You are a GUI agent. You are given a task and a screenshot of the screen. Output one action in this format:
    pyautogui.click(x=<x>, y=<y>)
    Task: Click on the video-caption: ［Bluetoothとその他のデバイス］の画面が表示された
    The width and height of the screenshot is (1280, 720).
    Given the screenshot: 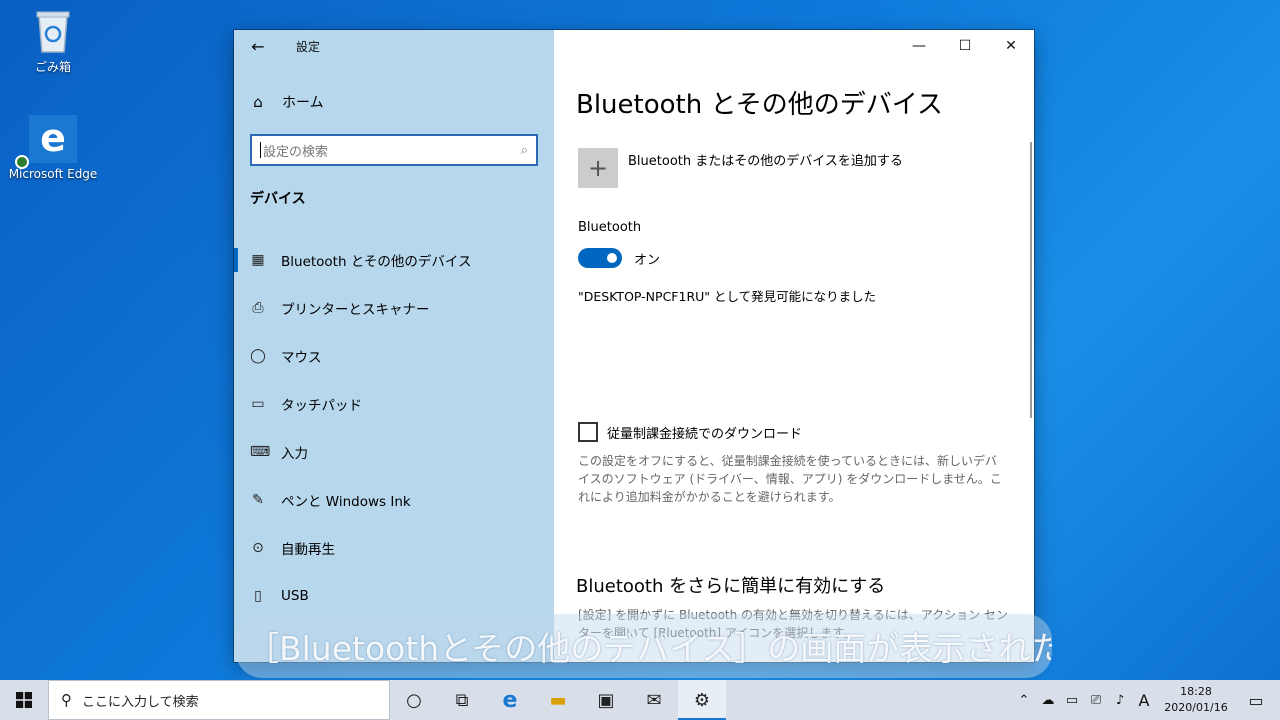 What is the action you would take?
    pyautogui.click(x=644, y=646)
    